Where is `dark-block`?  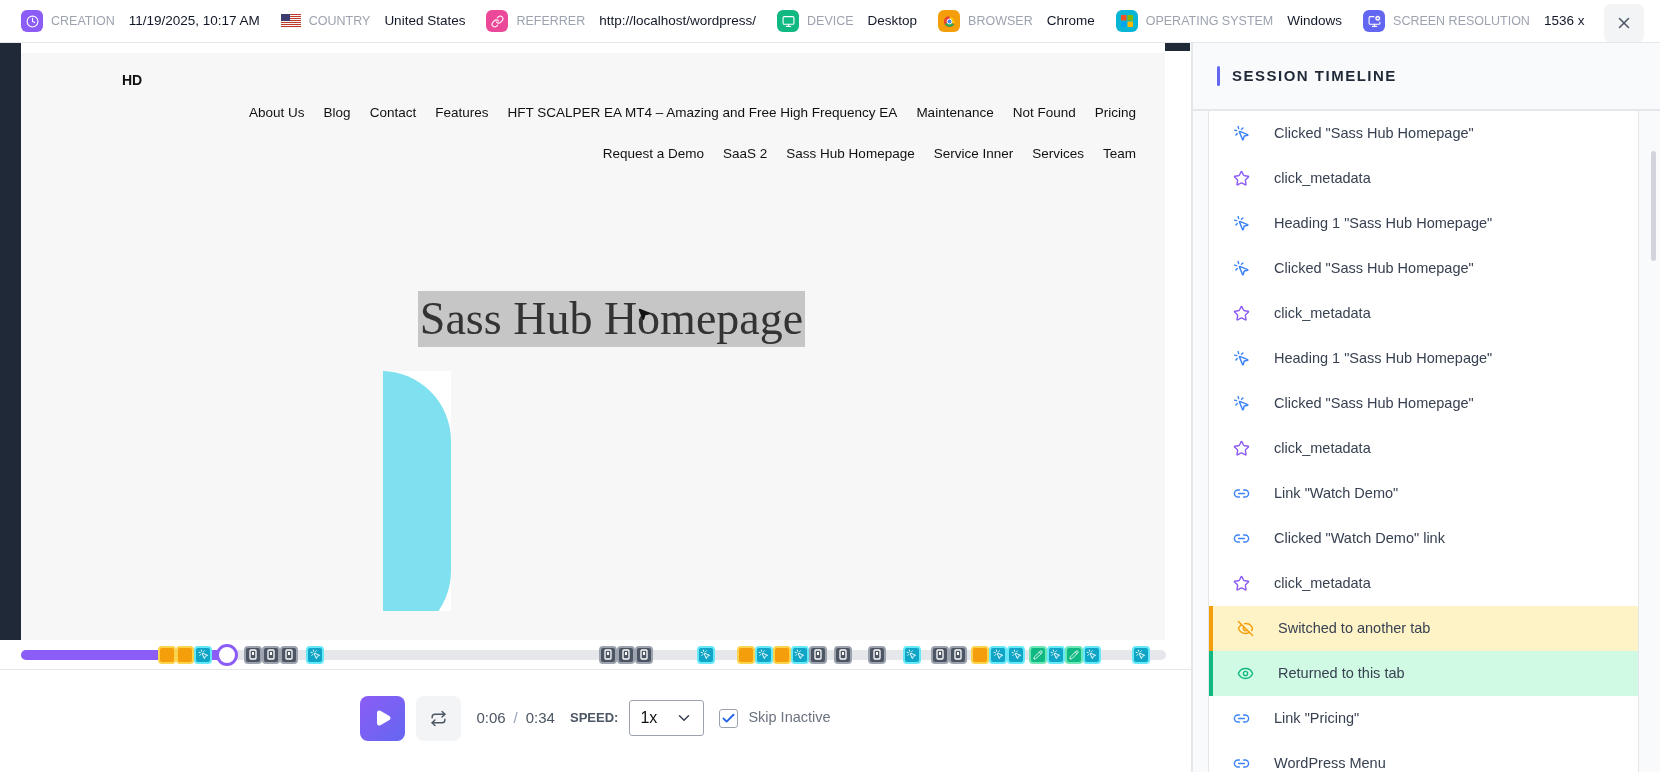
dark-block is located at coordinates (1177, 47).